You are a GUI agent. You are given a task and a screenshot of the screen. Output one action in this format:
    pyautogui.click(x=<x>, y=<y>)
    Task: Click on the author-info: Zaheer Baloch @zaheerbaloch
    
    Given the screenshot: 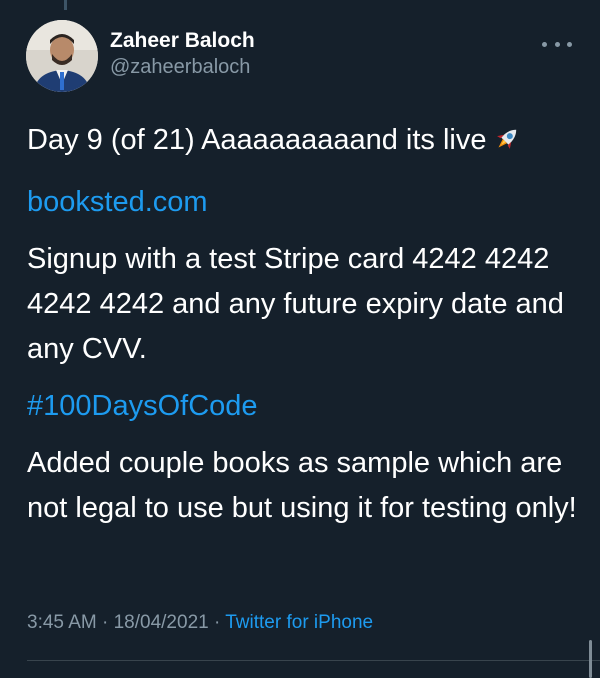 What is the action you would take?
    pyautogui.click(x=182, y=54)
    